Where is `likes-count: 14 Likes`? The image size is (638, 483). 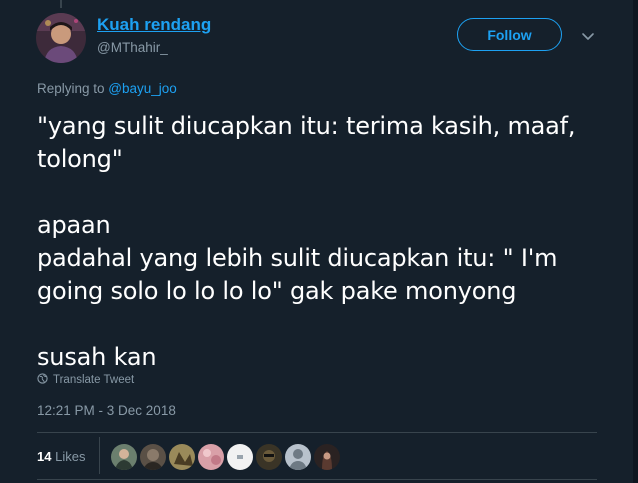 likes-count: 14 Likes is located at coordinates (61, 456).